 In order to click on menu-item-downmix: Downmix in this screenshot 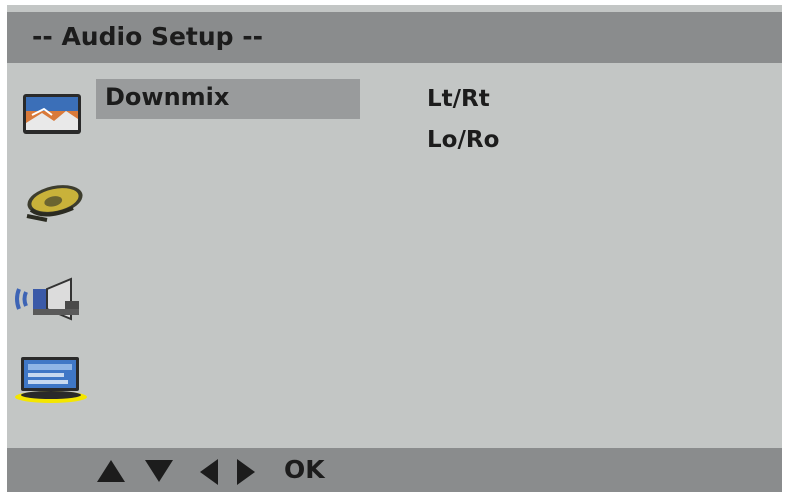, I will do `click(228, 99)`.